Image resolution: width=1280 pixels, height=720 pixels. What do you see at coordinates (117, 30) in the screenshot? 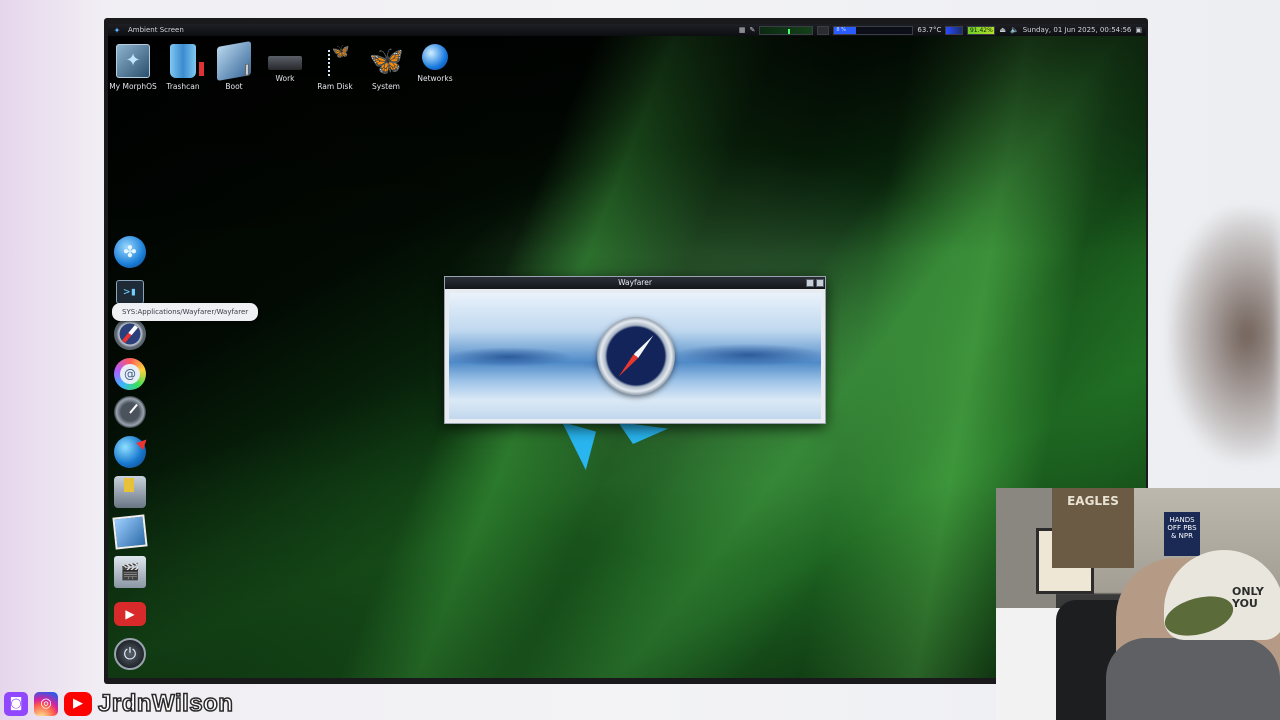
I see `ambient-logo-icon: ✦` at bounding box center [117, 30].